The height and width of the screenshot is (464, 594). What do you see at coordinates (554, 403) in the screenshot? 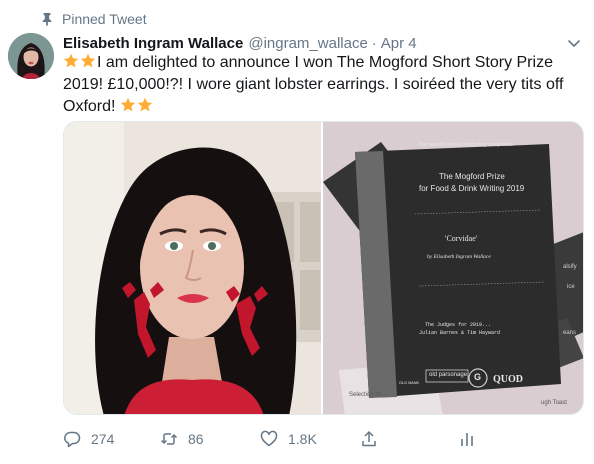
I see `menu-text-toast: ugh Toast` at bounding box center [554, 403].